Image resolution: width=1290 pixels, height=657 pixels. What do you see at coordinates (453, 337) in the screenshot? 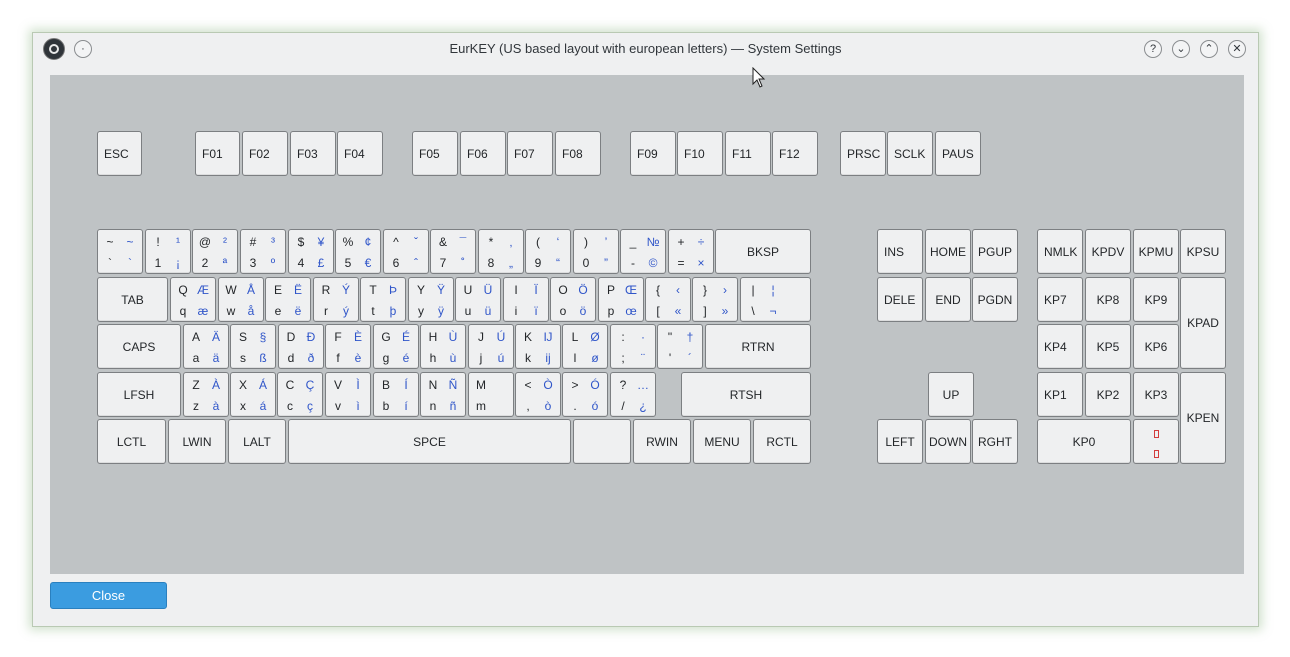
I see `key-symbol-tr: Ù` at bounding box center [453, 337].